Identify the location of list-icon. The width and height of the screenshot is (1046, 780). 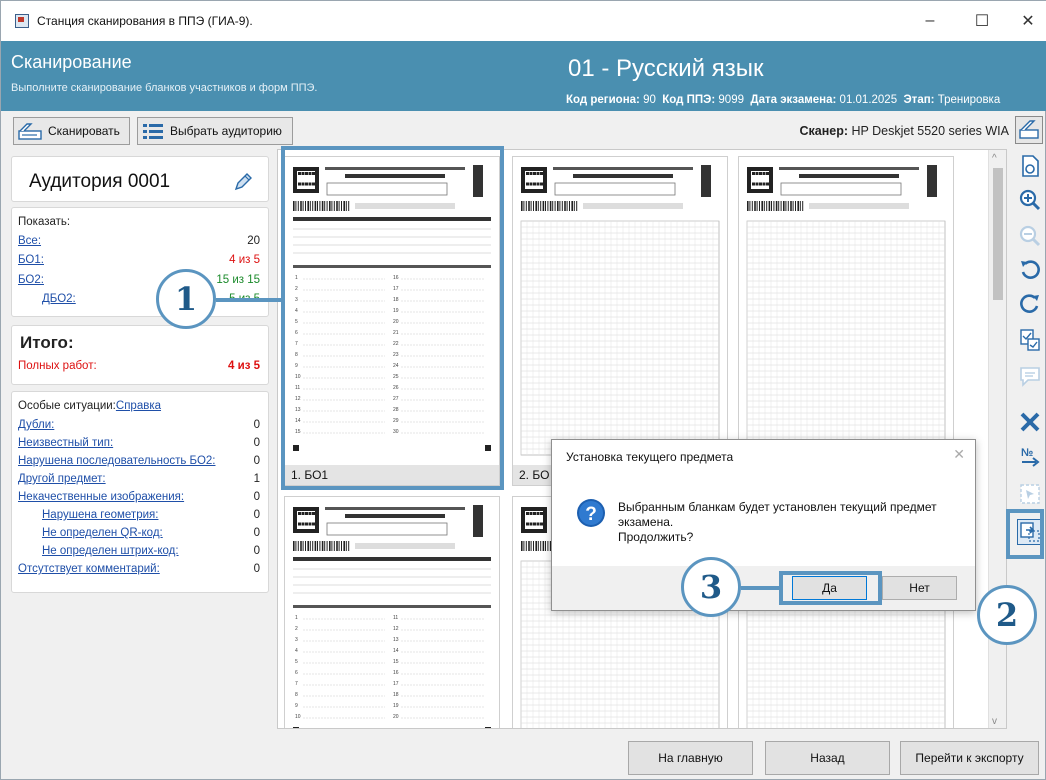
(153, 131).